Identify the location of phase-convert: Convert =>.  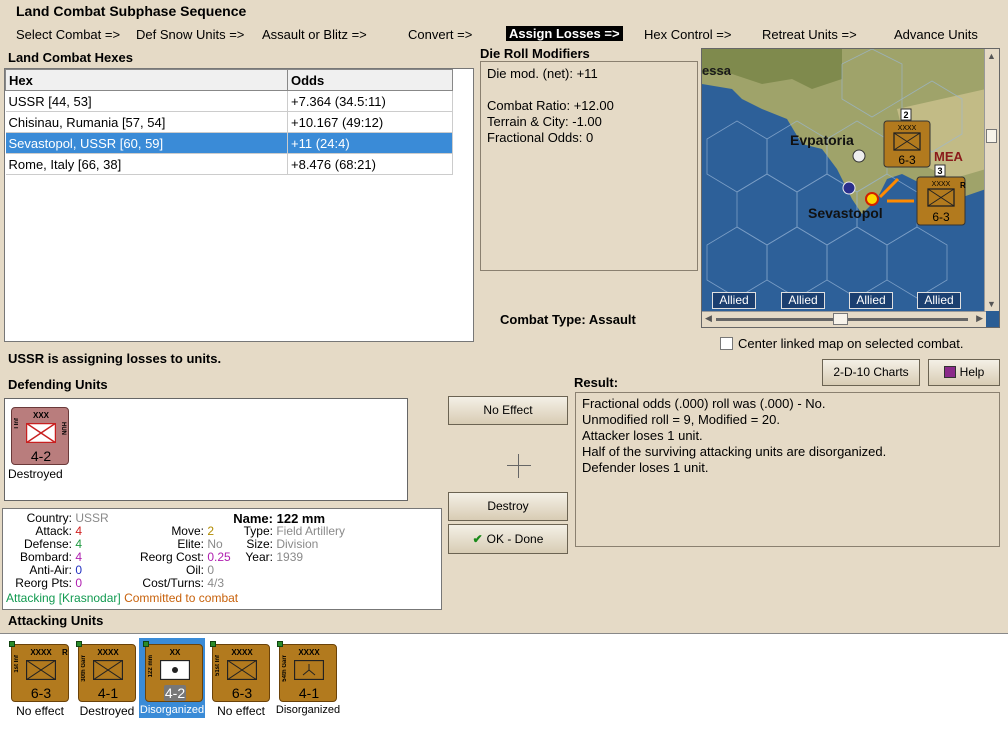
(440, 34).